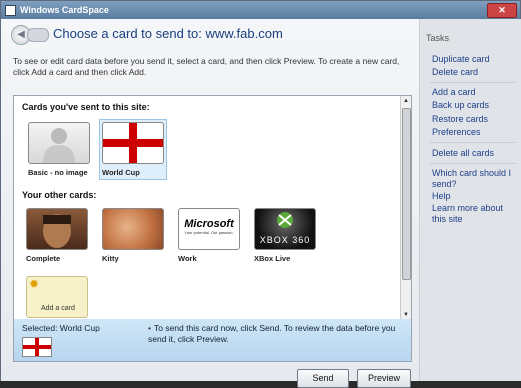 The height and width of the screenshot is (388, 521). Describe the element at coordinates (59, 195) in the screenshot. I see `other-section-label: Your other cards:` at that location.